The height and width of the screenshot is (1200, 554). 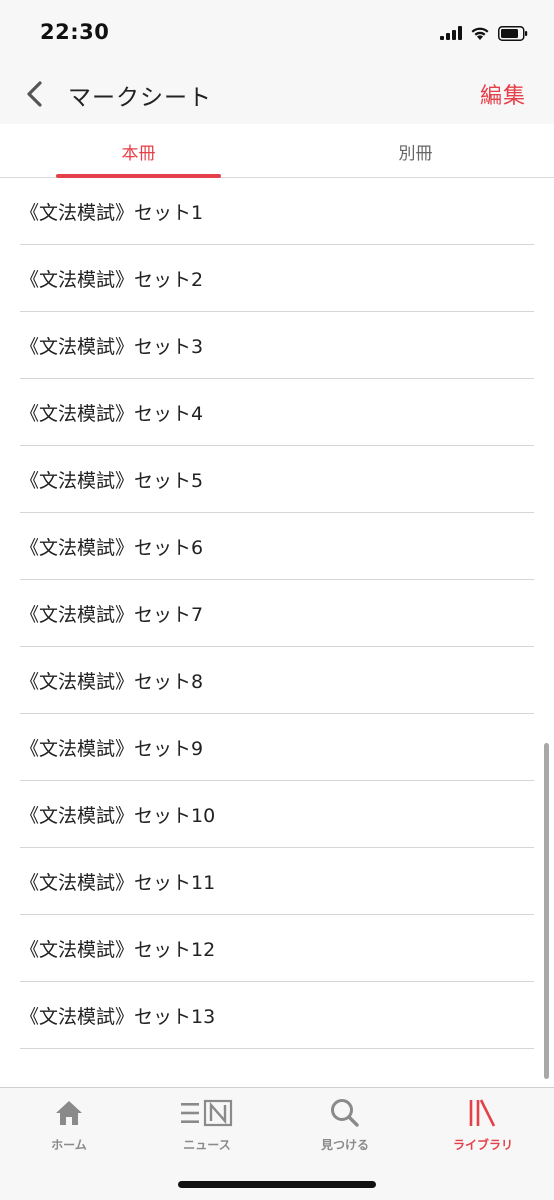 I want to click on list-item-label: 《文法模試》セット1, so click(x=112, y=212).